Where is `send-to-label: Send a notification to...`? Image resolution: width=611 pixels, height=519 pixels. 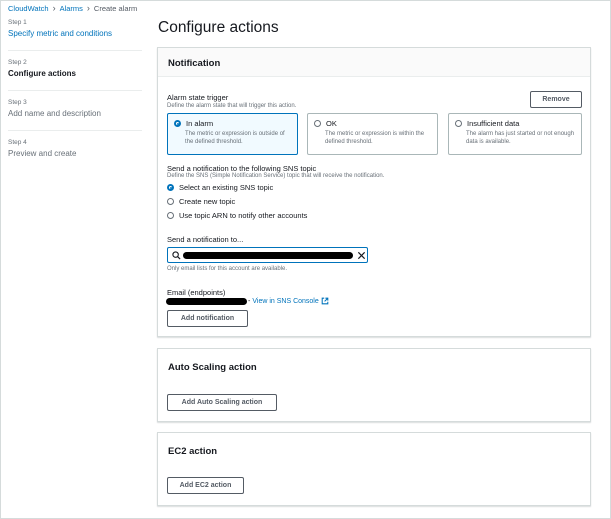 send-to-label: Send a notification to... is located at coordinates (205, 239).